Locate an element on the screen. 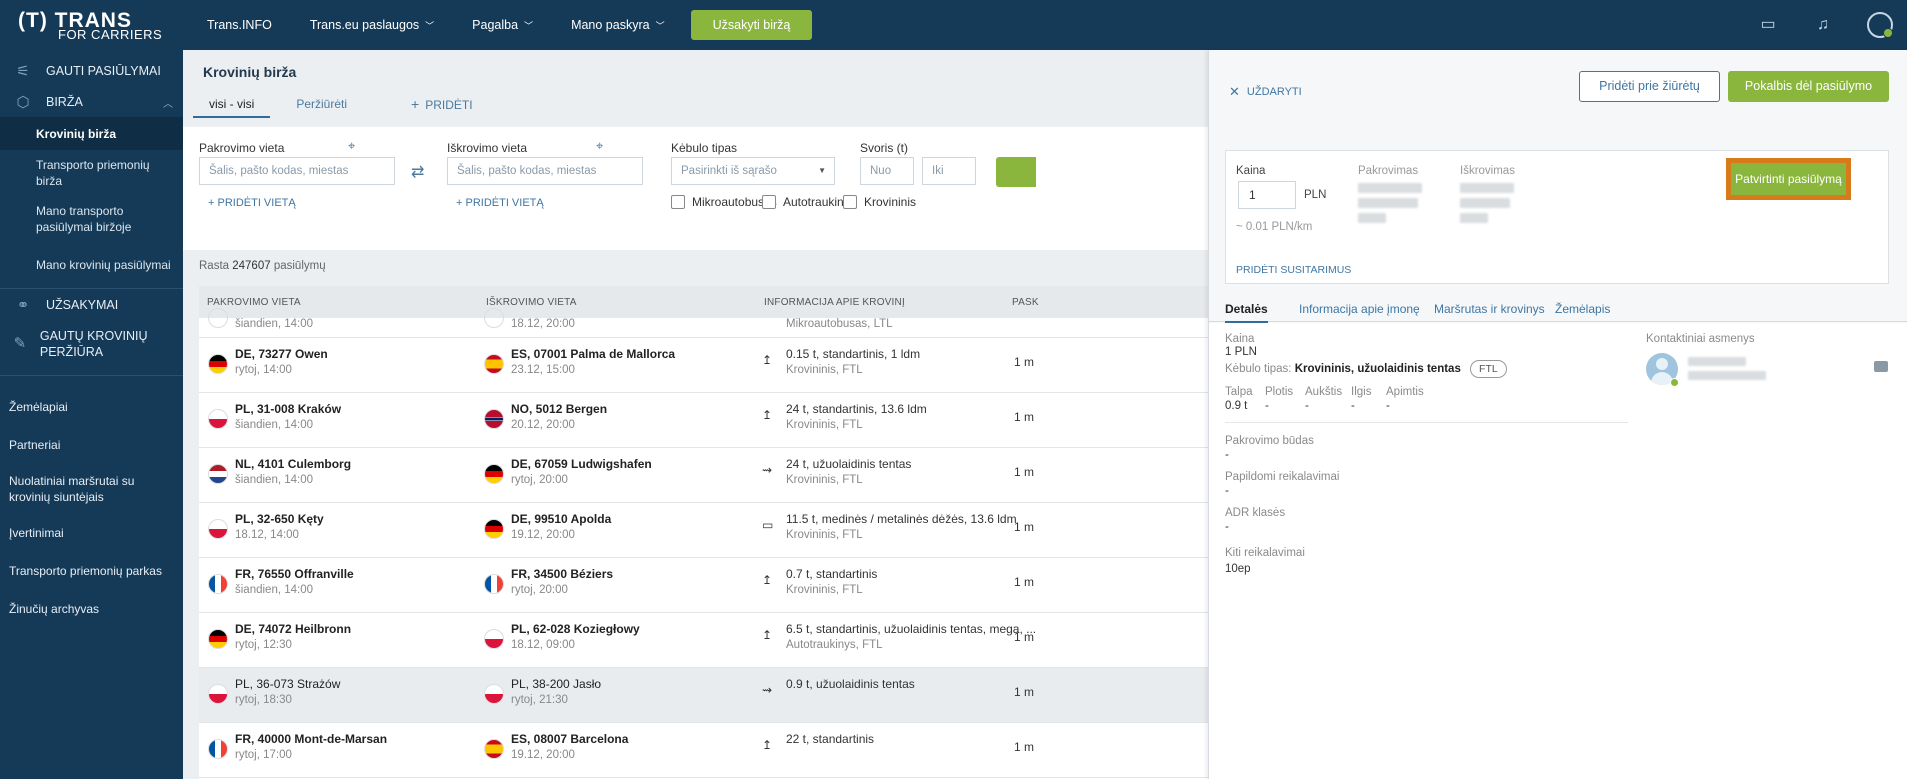 The width and height of the screenshot is (1907, 779). add-pickup-place-link: + PRIDĖTI VIETĄ is located at coordinates (252, 203).